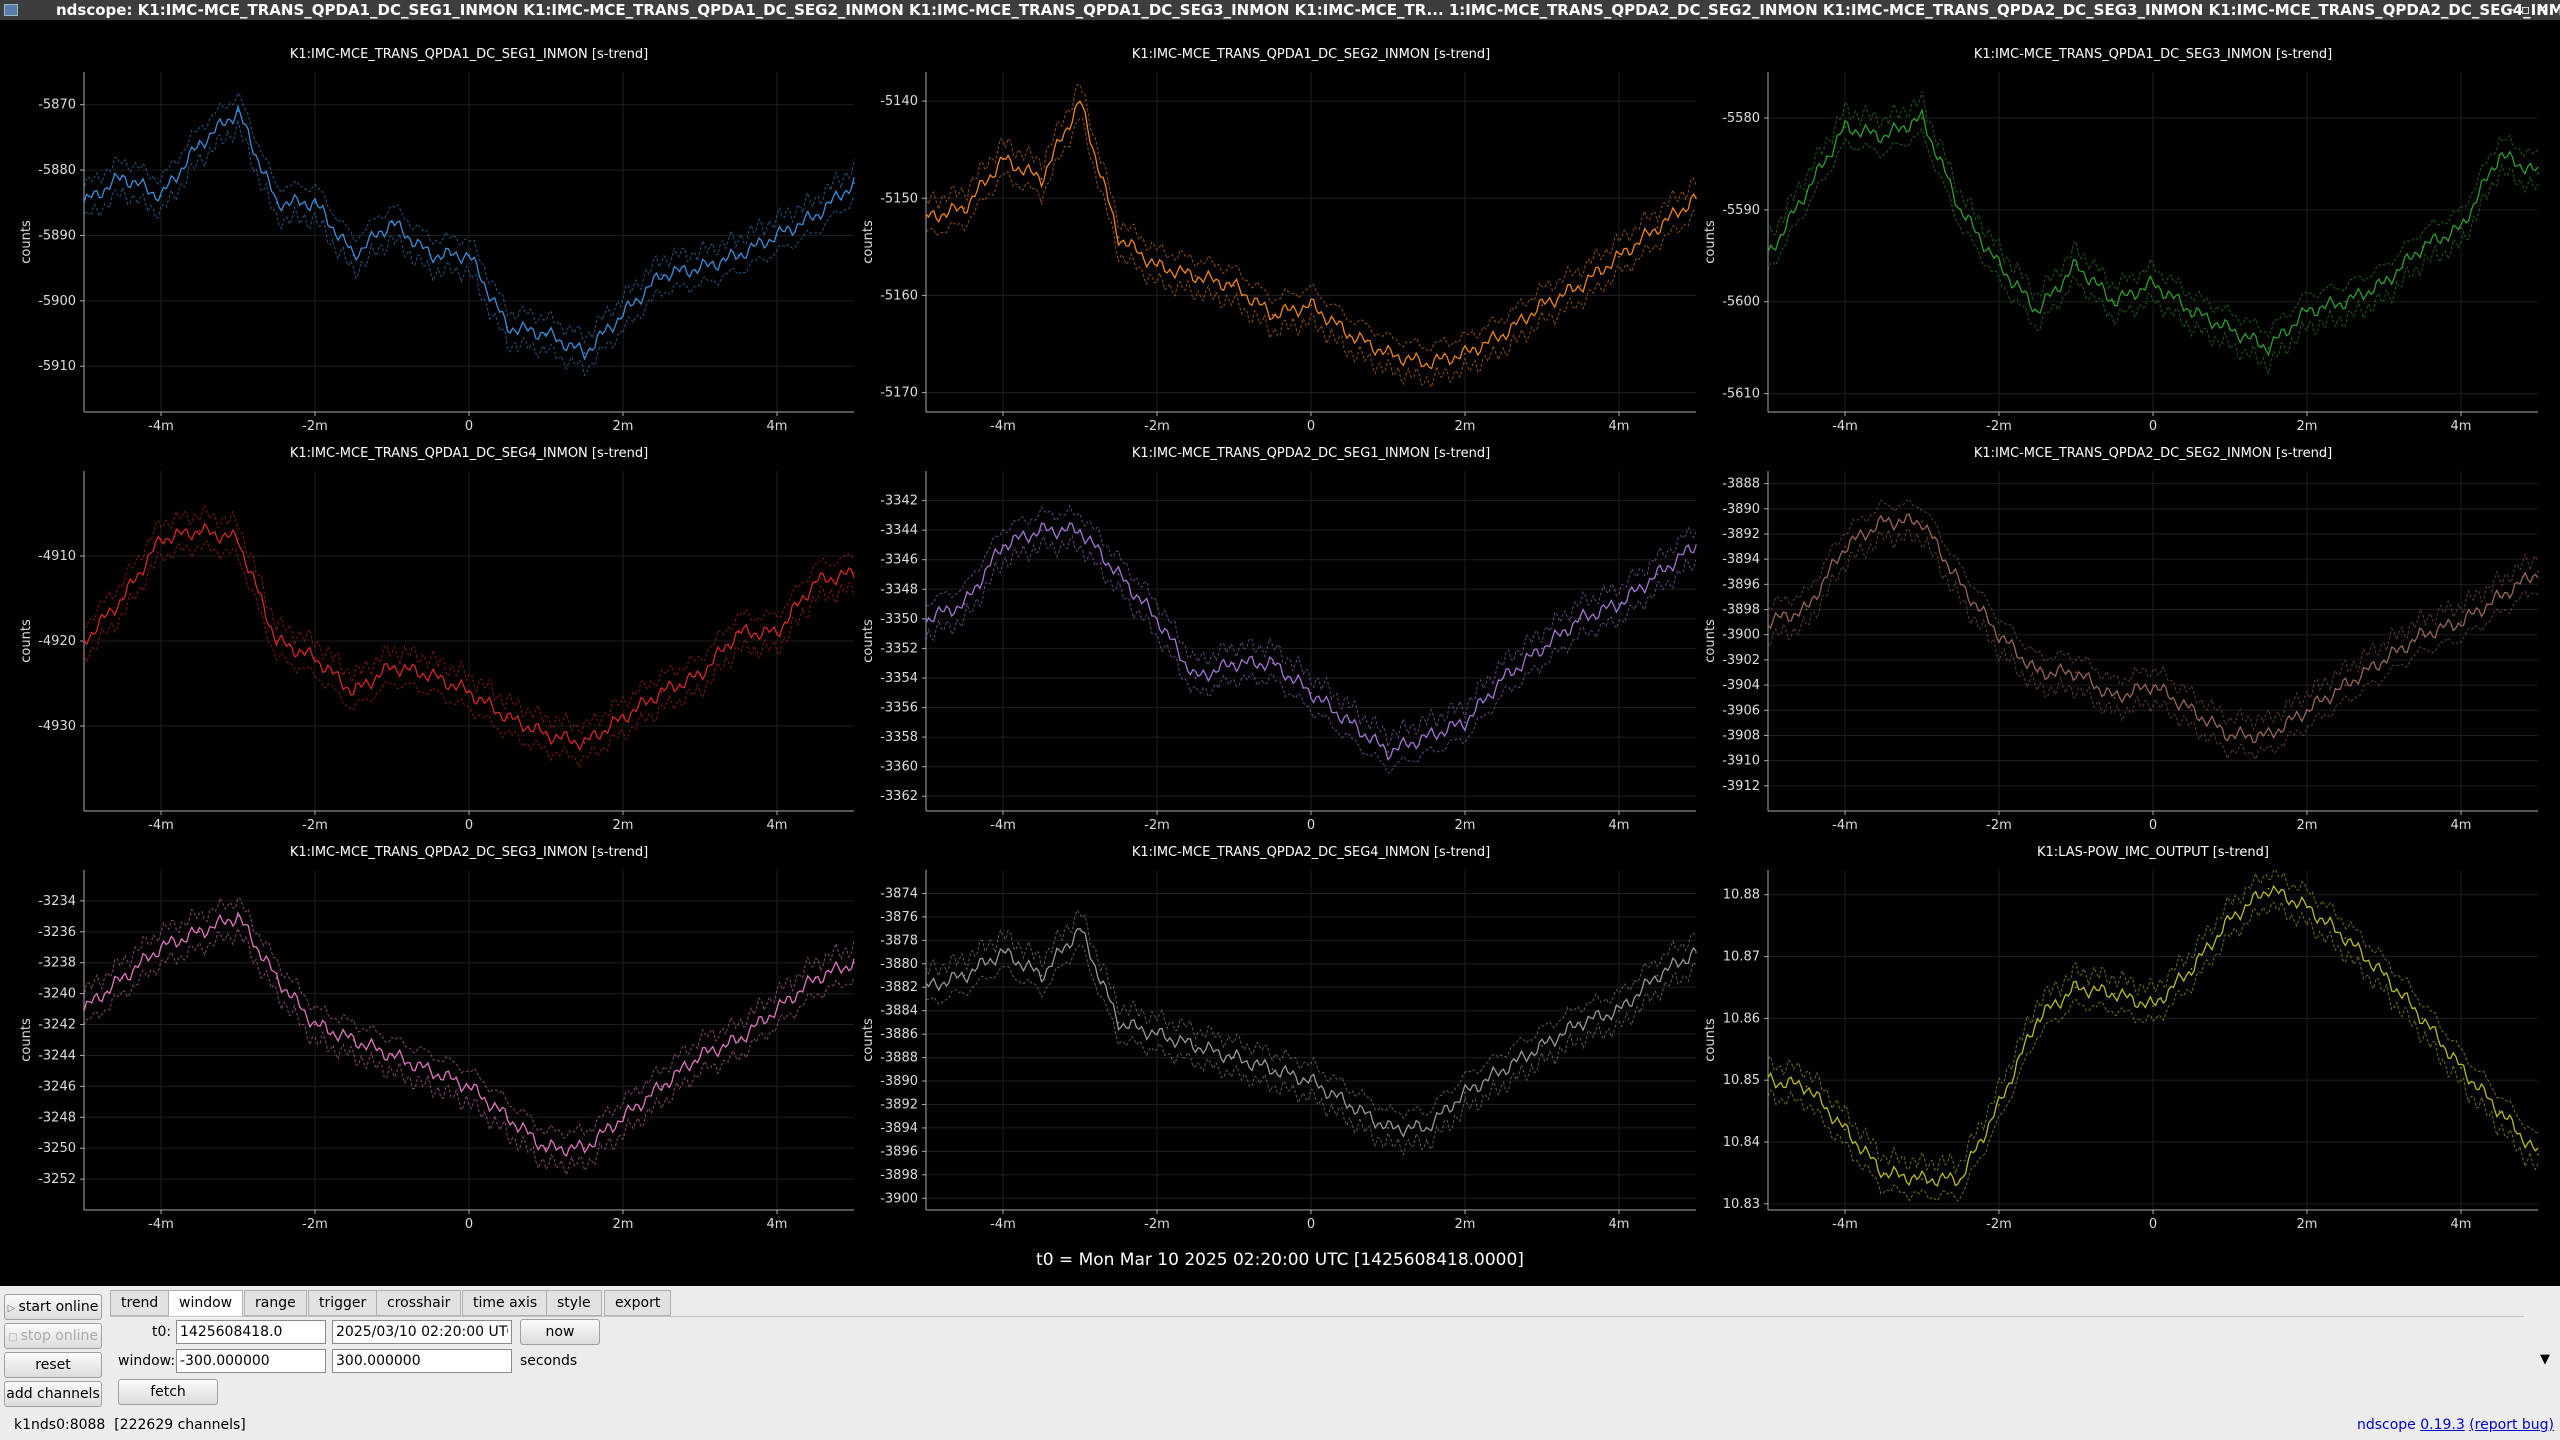 This screenshot has height=1440, width=2560. What do you see at coordinates (422, 1361) in the screenshot?
I see `window-end-input` at bounding box center [422, 1361].